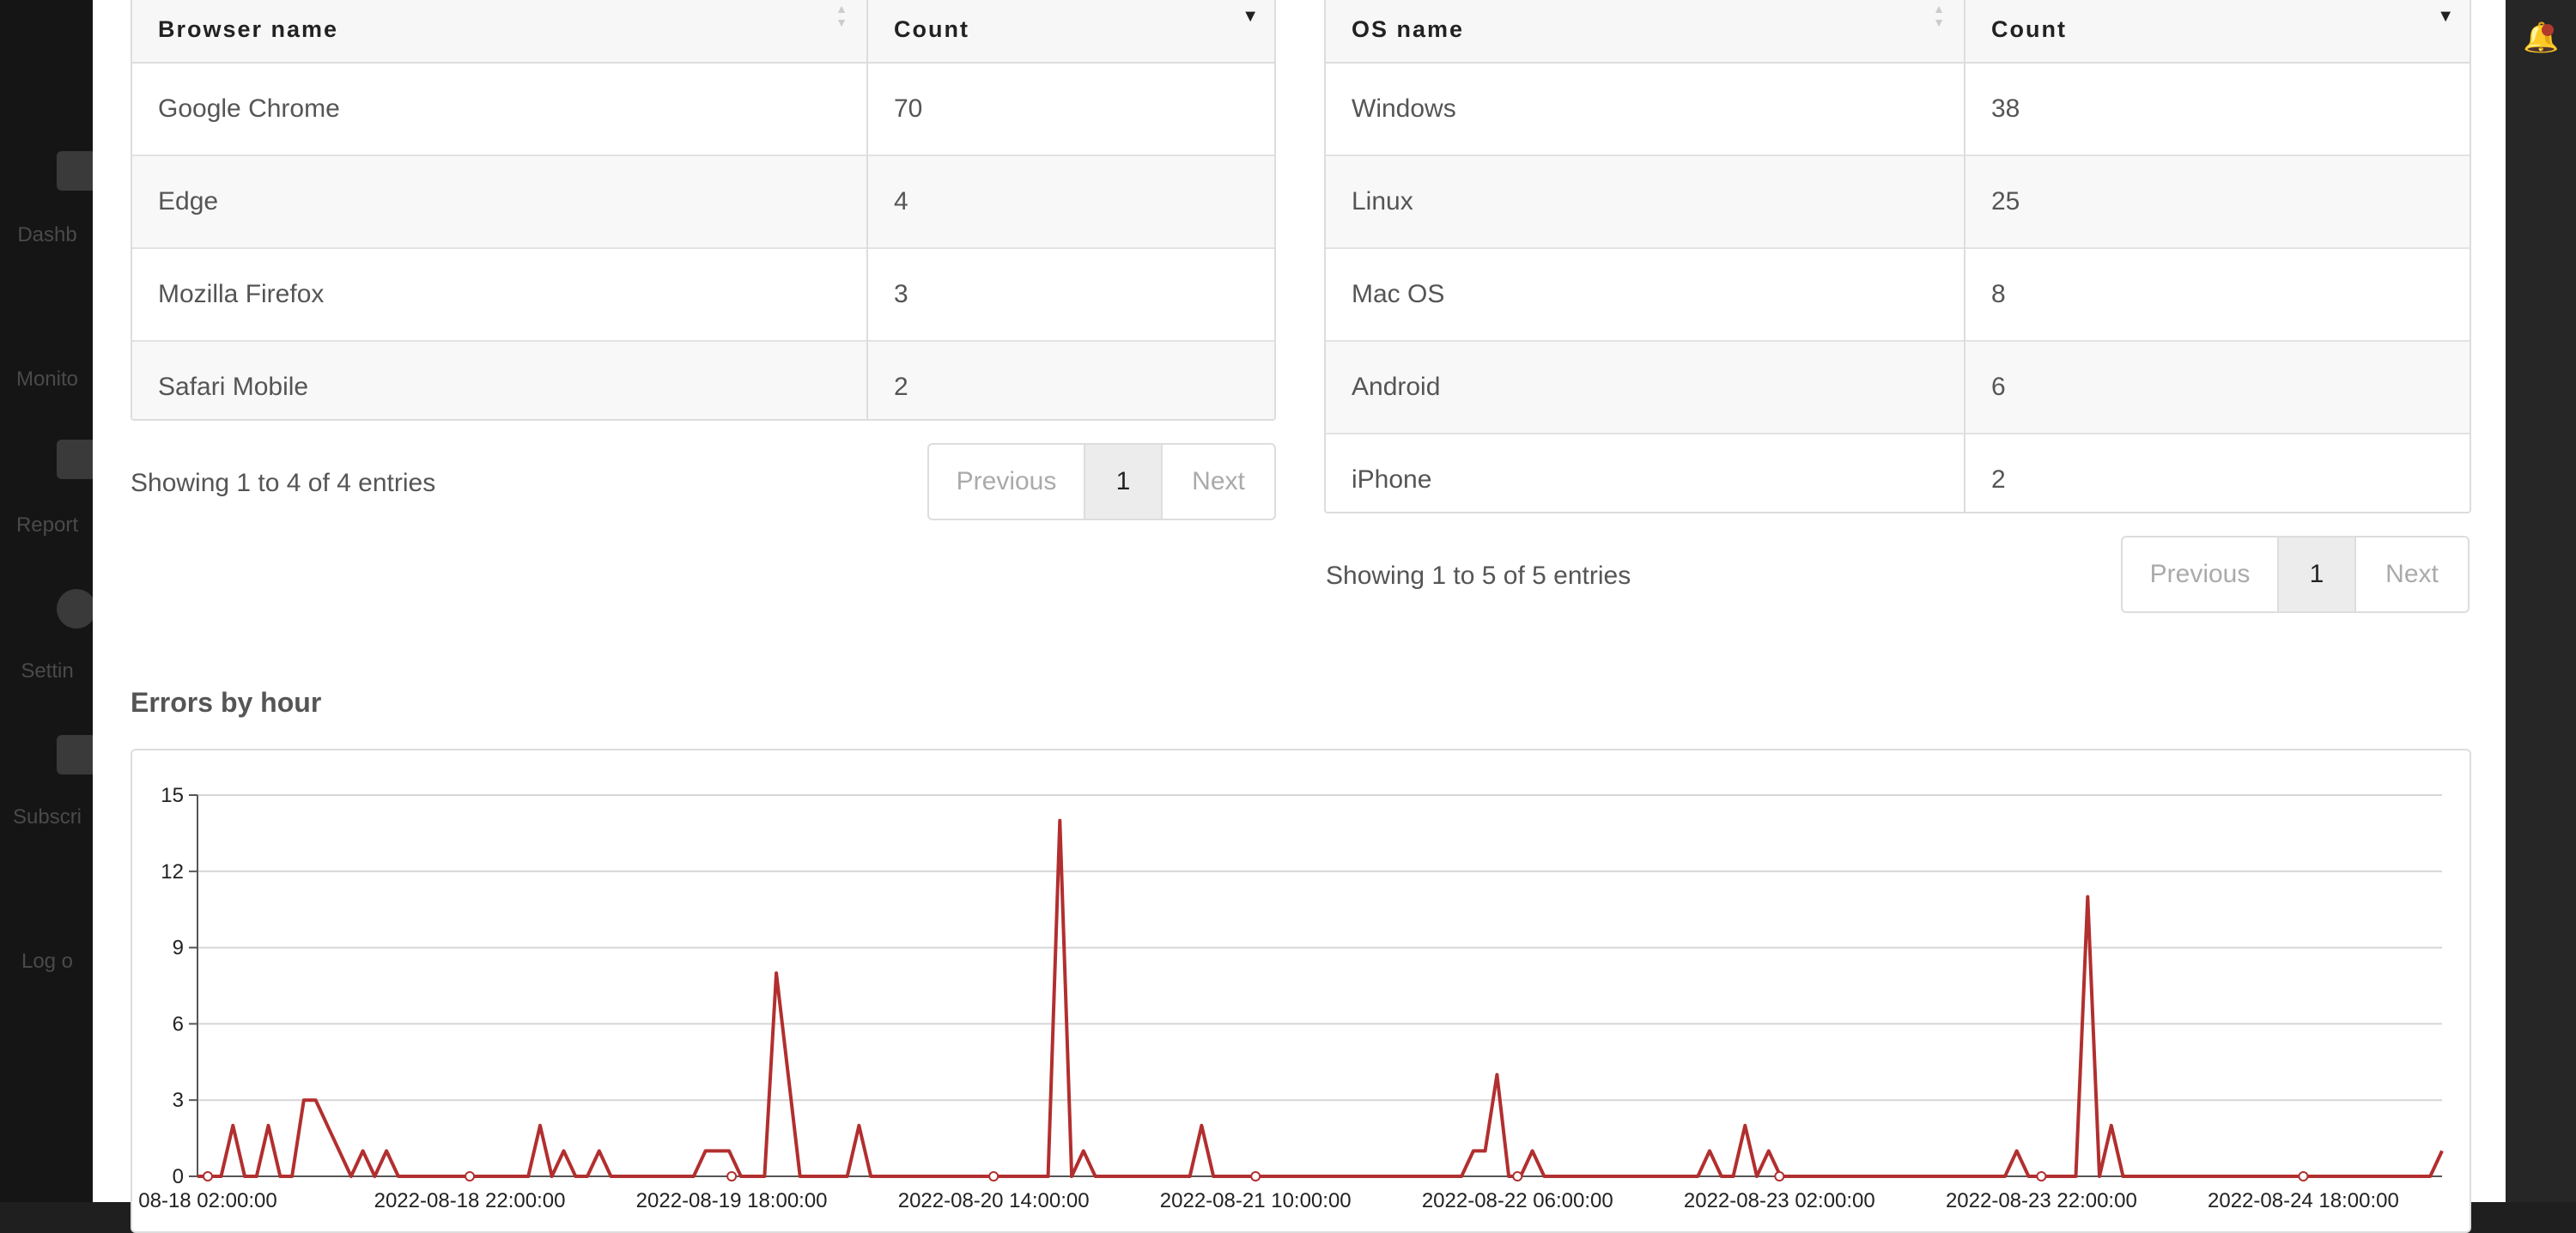 This screenshot has width=2576, height=1233. I want to click on table-row: Edge 4, so click(703, 201).